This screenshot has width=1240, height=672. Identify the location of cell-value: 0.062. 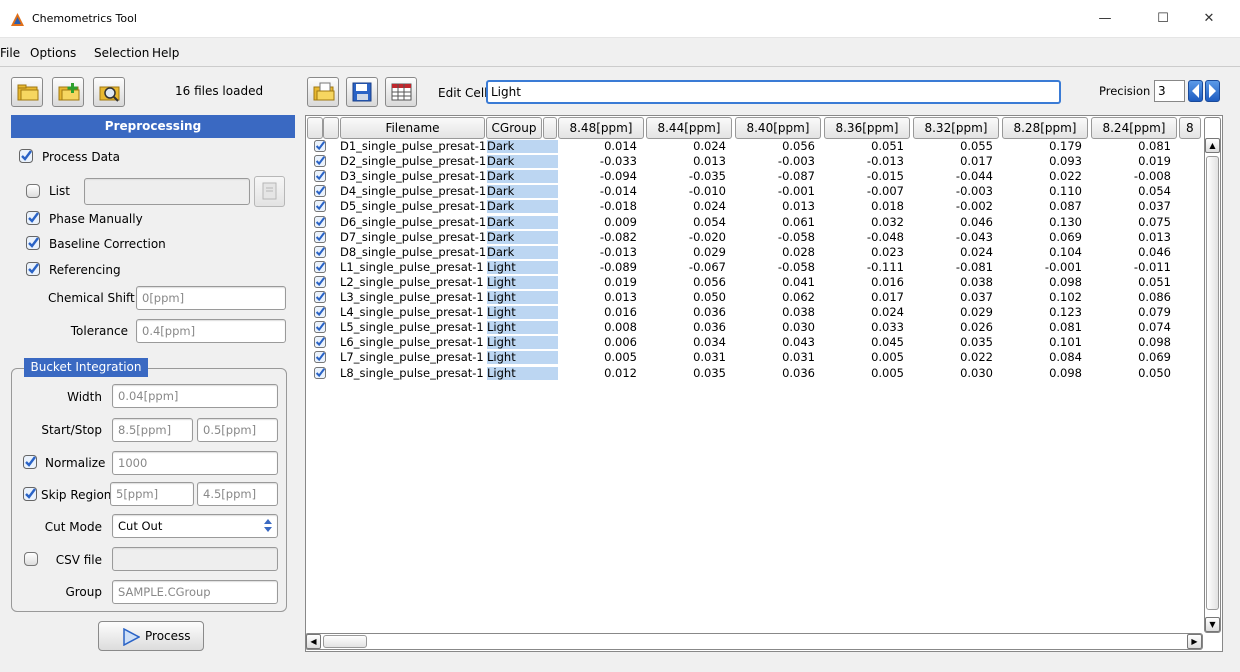
(775, 297).